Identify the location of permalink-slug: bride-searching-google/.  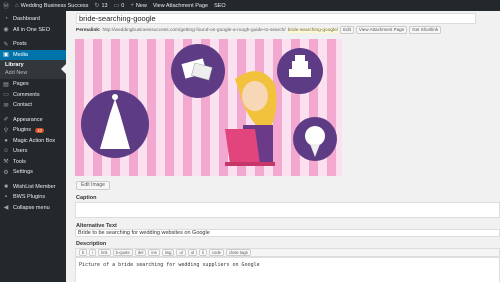
(313, 30).